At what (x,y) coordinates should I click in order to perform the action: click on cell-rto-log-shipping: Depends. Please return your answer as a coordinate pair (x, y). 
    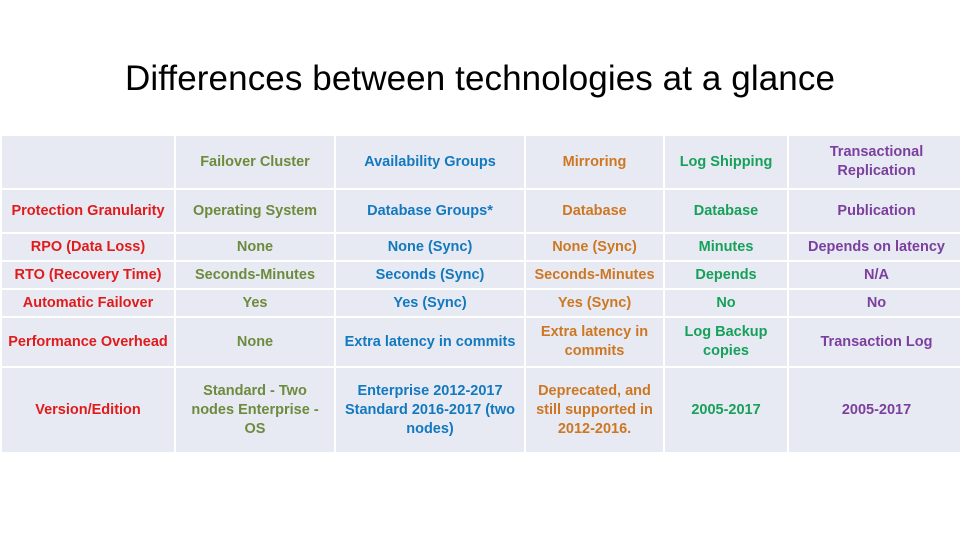
    Looking at the image, I should click on (726, 275).